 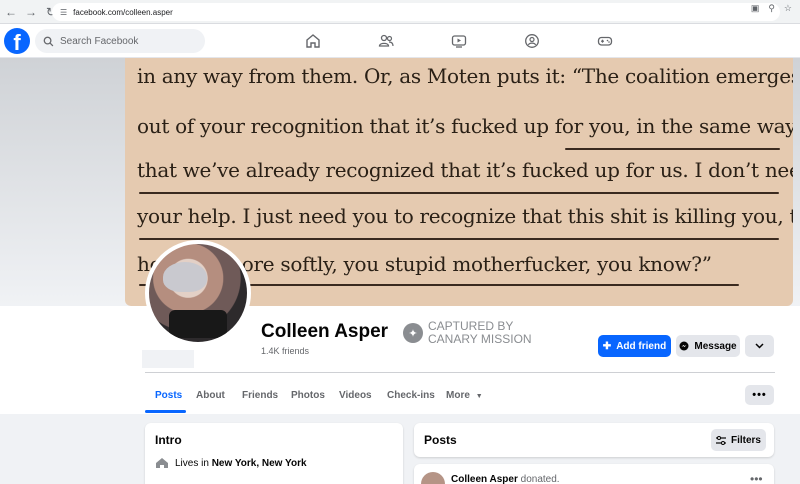 I want to click on tab-more: More ▼, so click(x=464, y=395).